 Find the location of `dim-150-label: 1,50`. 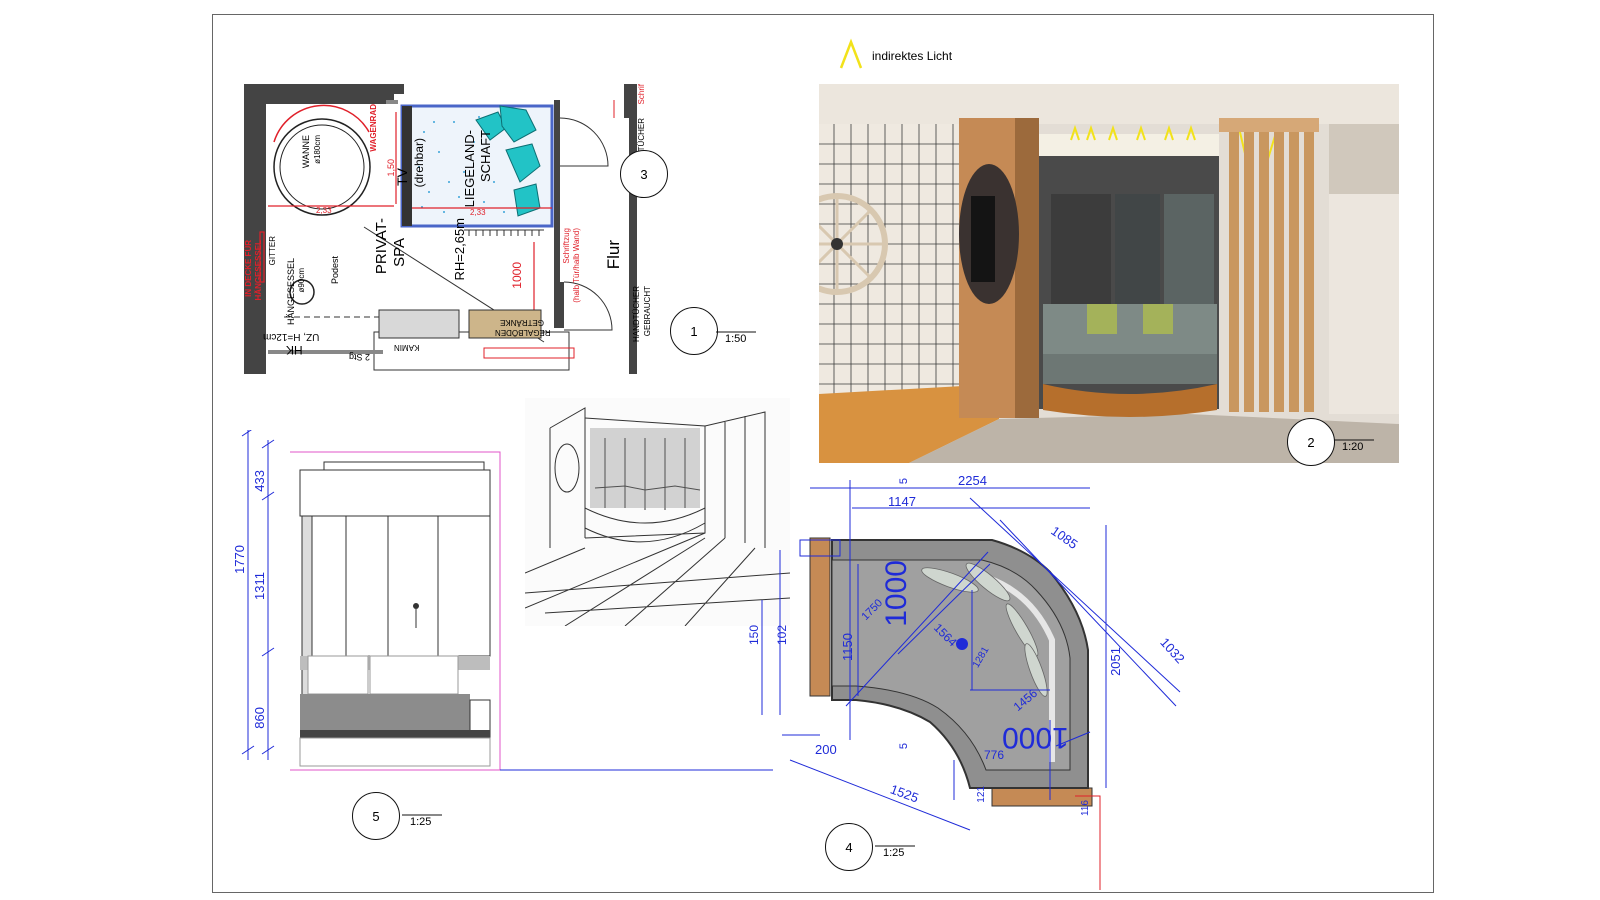

dim-150-label: 1,50 is located at coordinates (391, 168).